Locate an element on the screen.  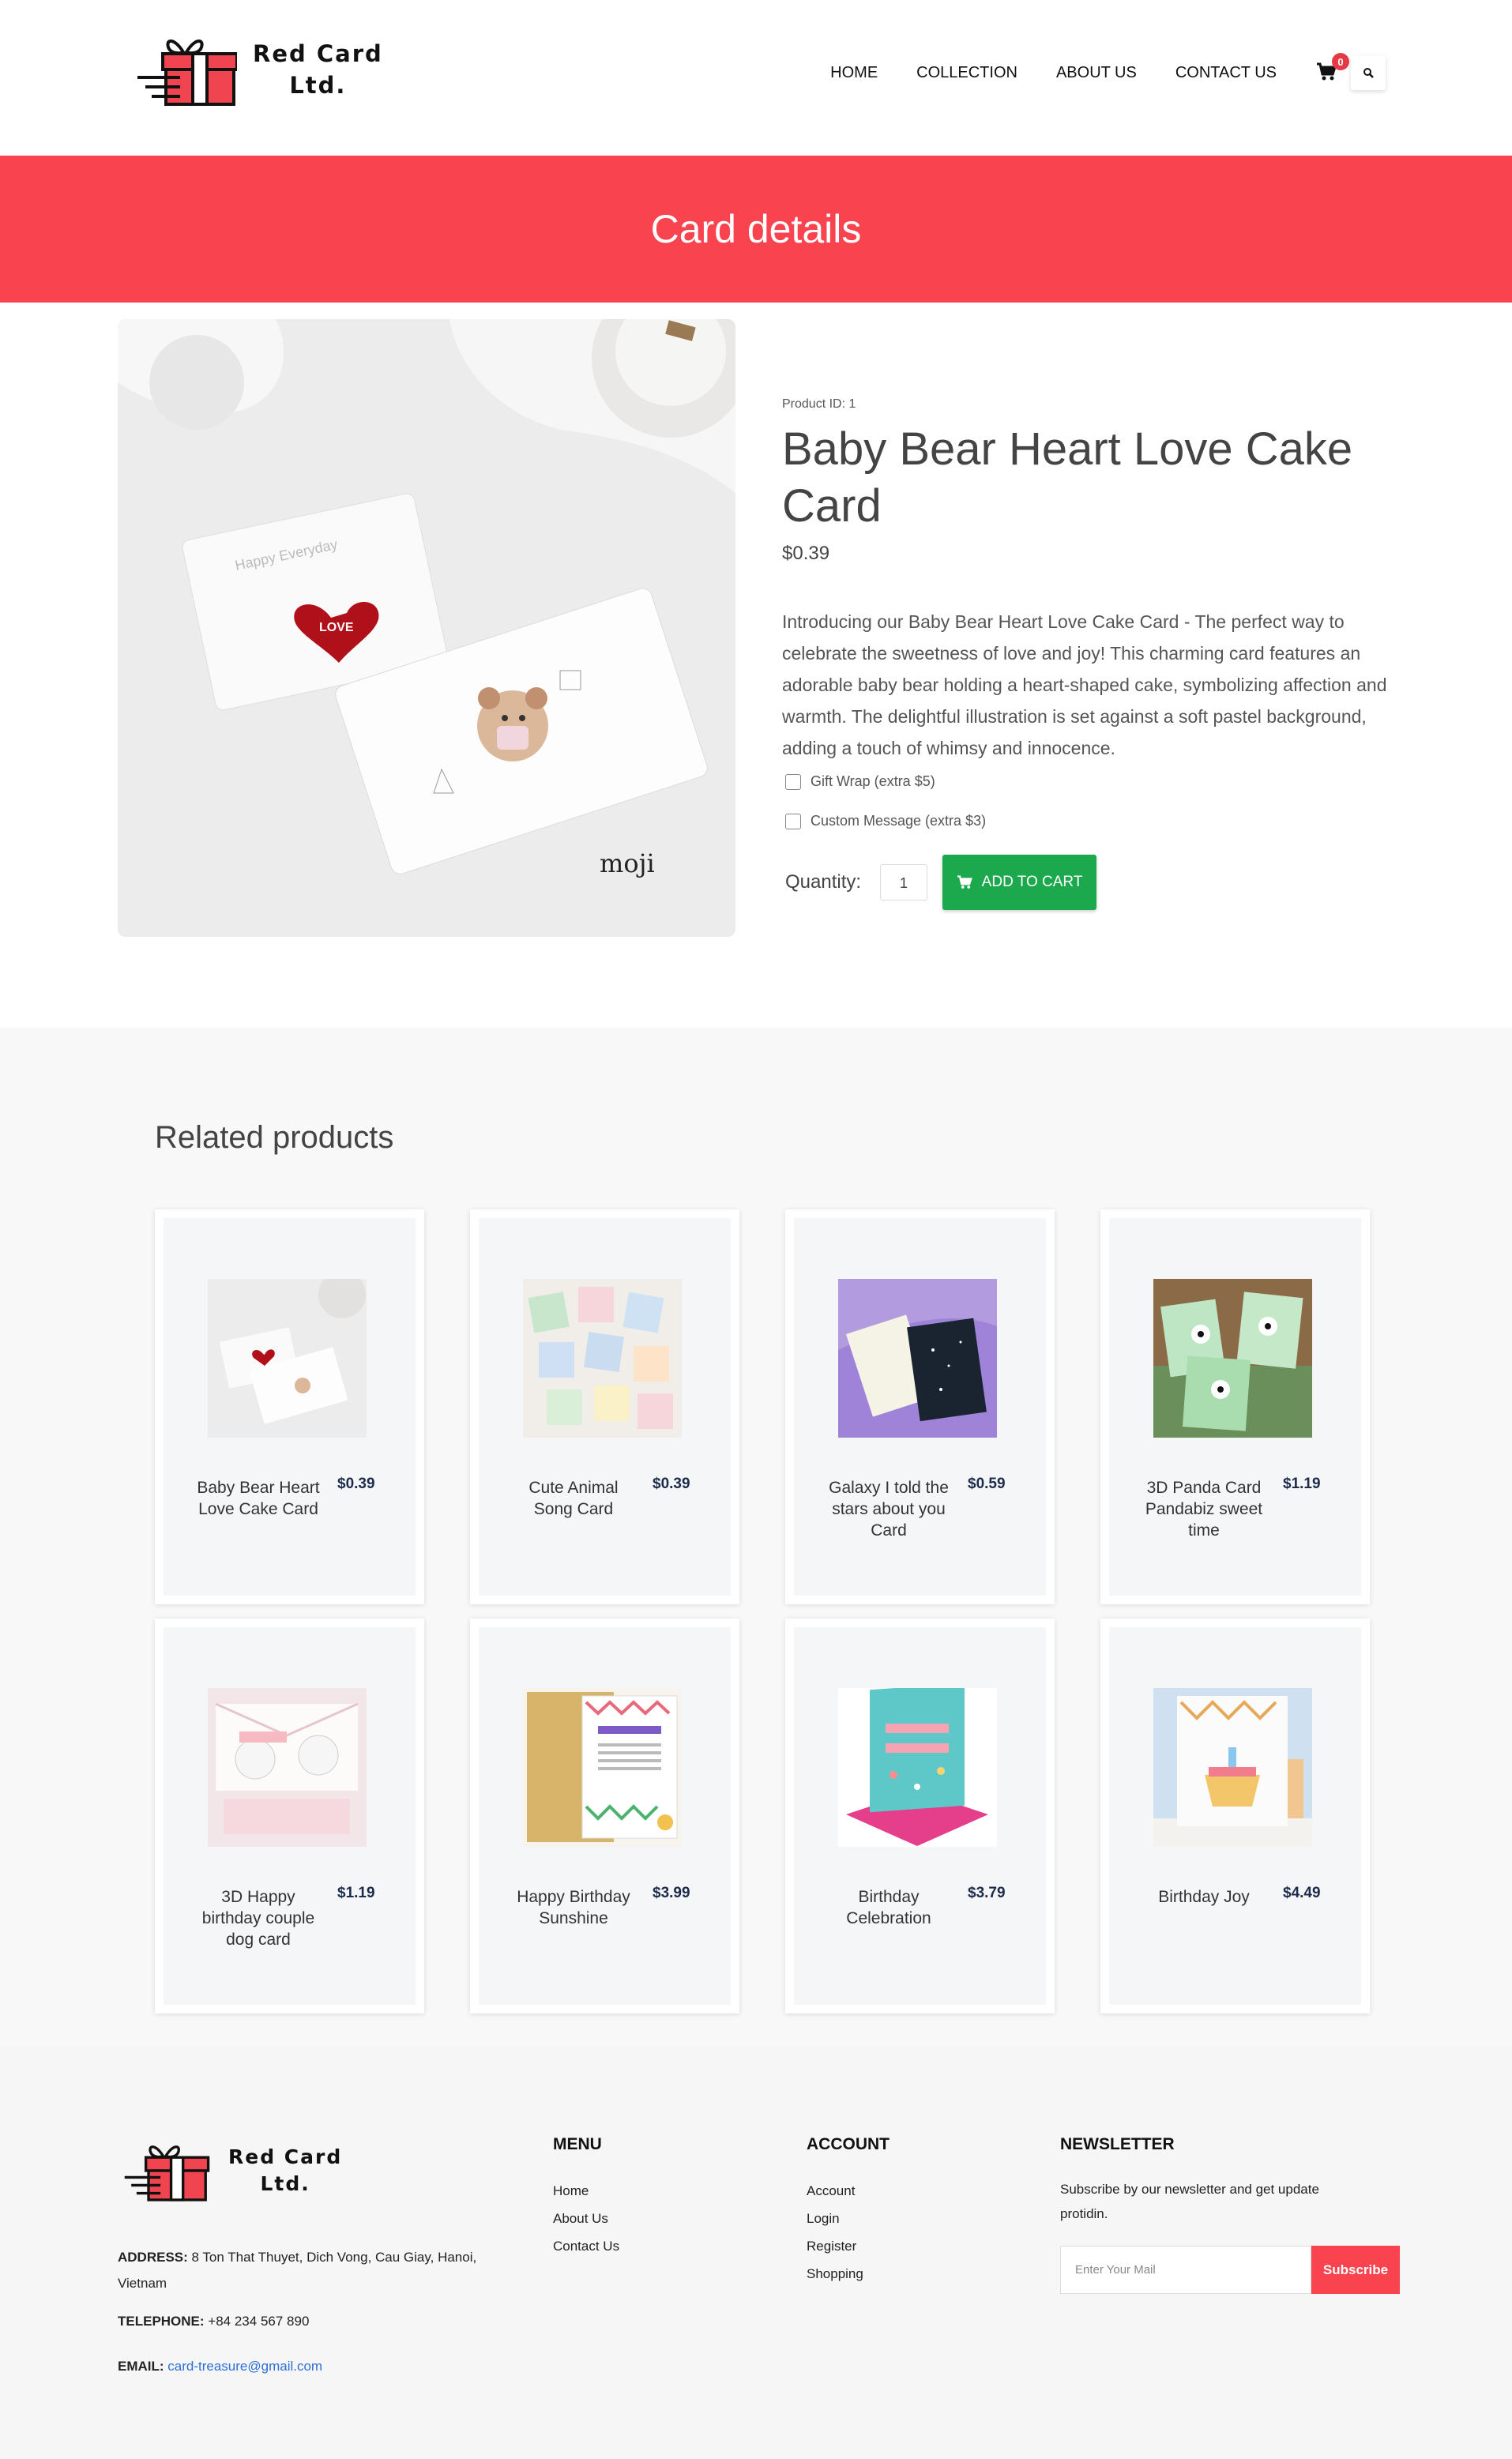
brand-logo: Red Card Ltd. is located at coordinates (258, 69).